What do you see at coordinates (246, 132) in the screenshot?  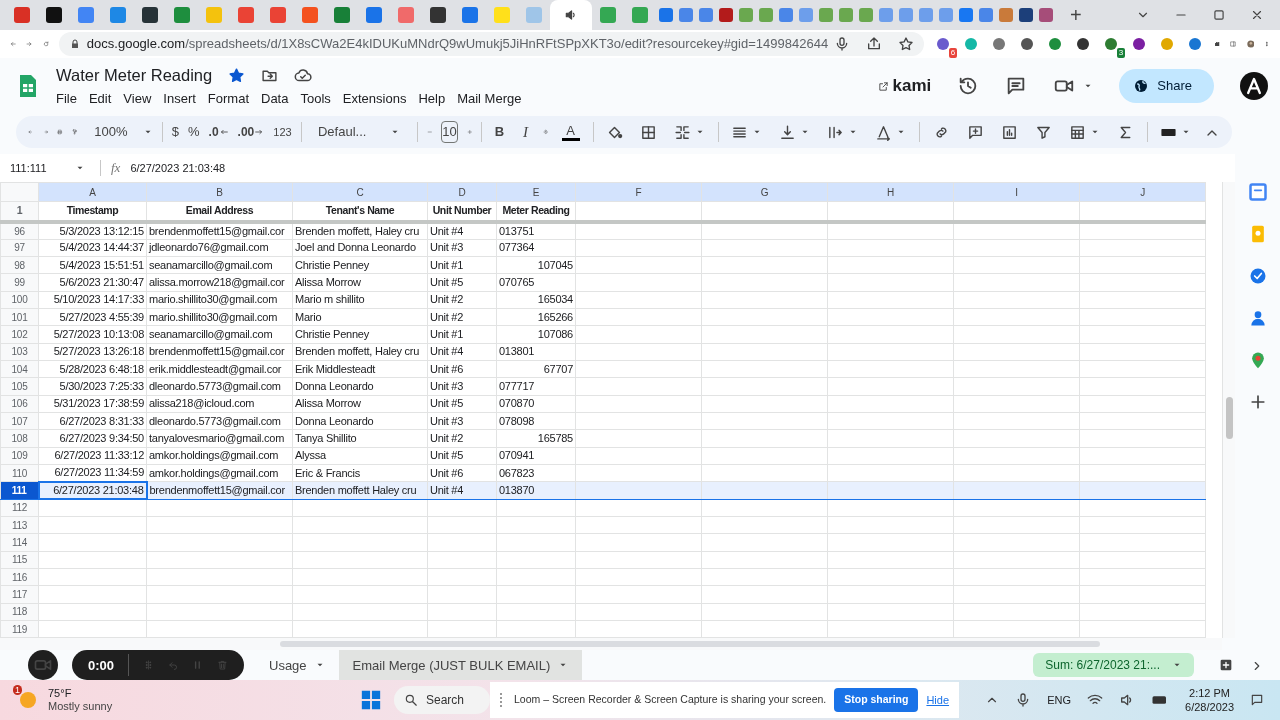 I see `increase-decimal-button: .00` at bounding box center [246, 132].